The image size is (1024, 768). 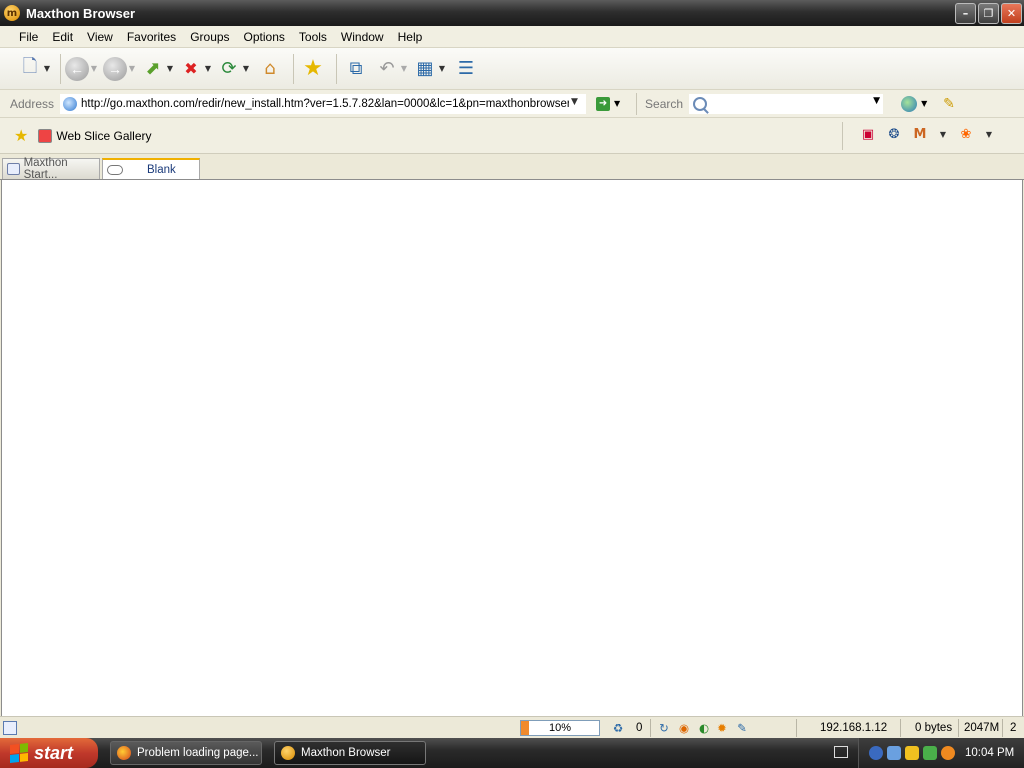 I want to click on page-icon, so click(x=13, y=169).